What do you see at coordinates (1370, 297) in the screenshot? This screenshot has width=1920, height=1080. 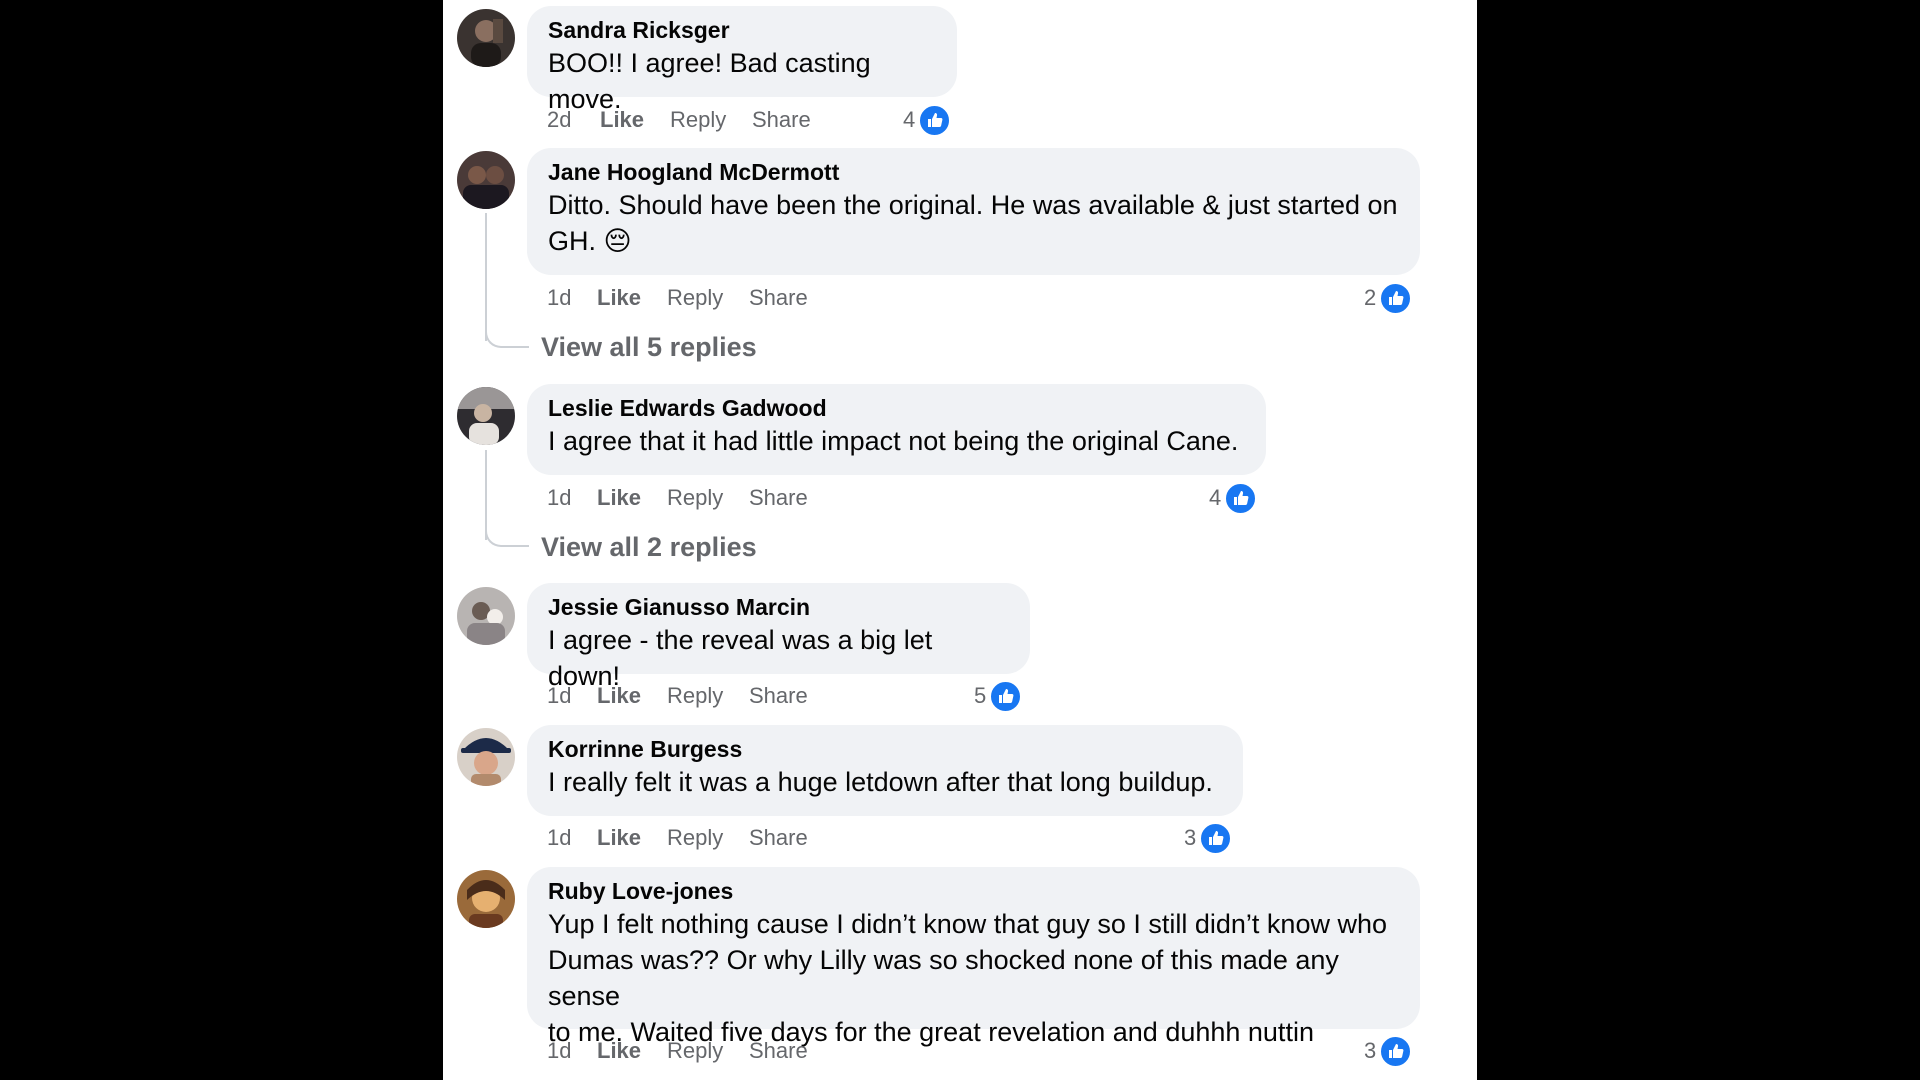 I see `reaction-count: 2` at bounding box center [1370, 297].